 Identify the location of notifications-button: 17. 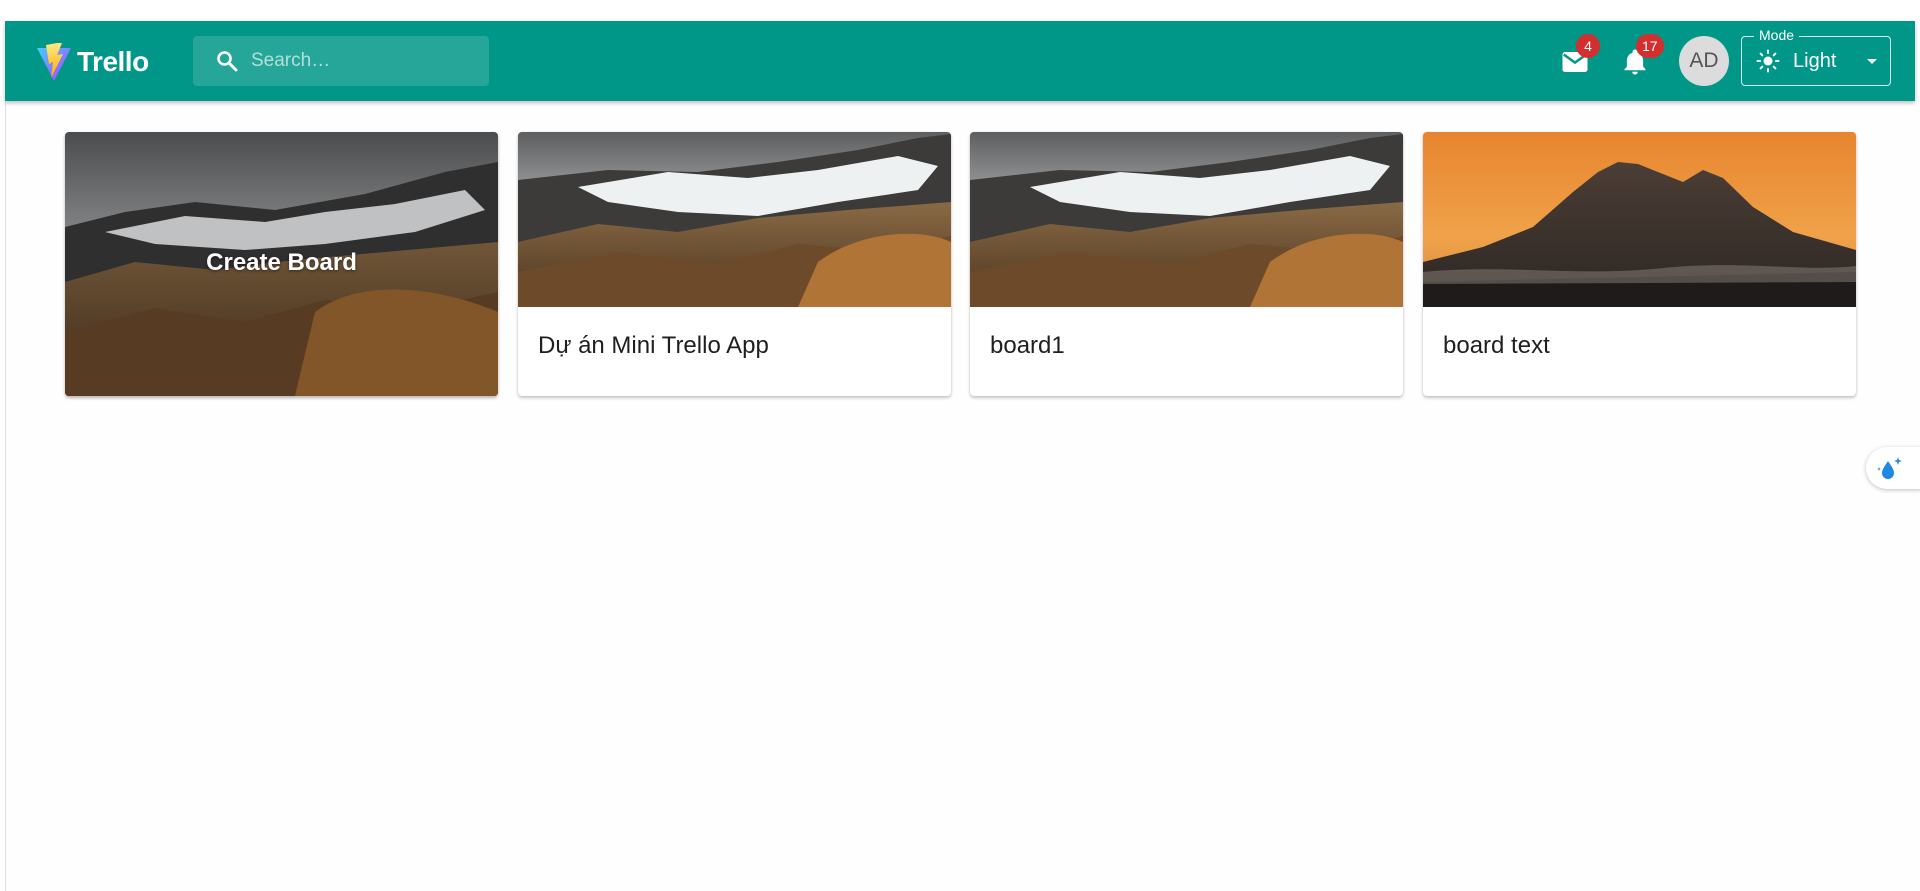
(1642, 55).